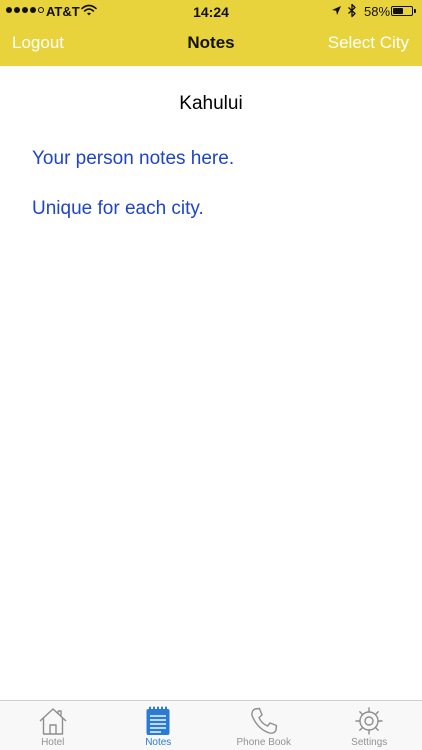  Describe the element at coordinates (415, 11) in the screenshot. I see `battery-tip` at that location.